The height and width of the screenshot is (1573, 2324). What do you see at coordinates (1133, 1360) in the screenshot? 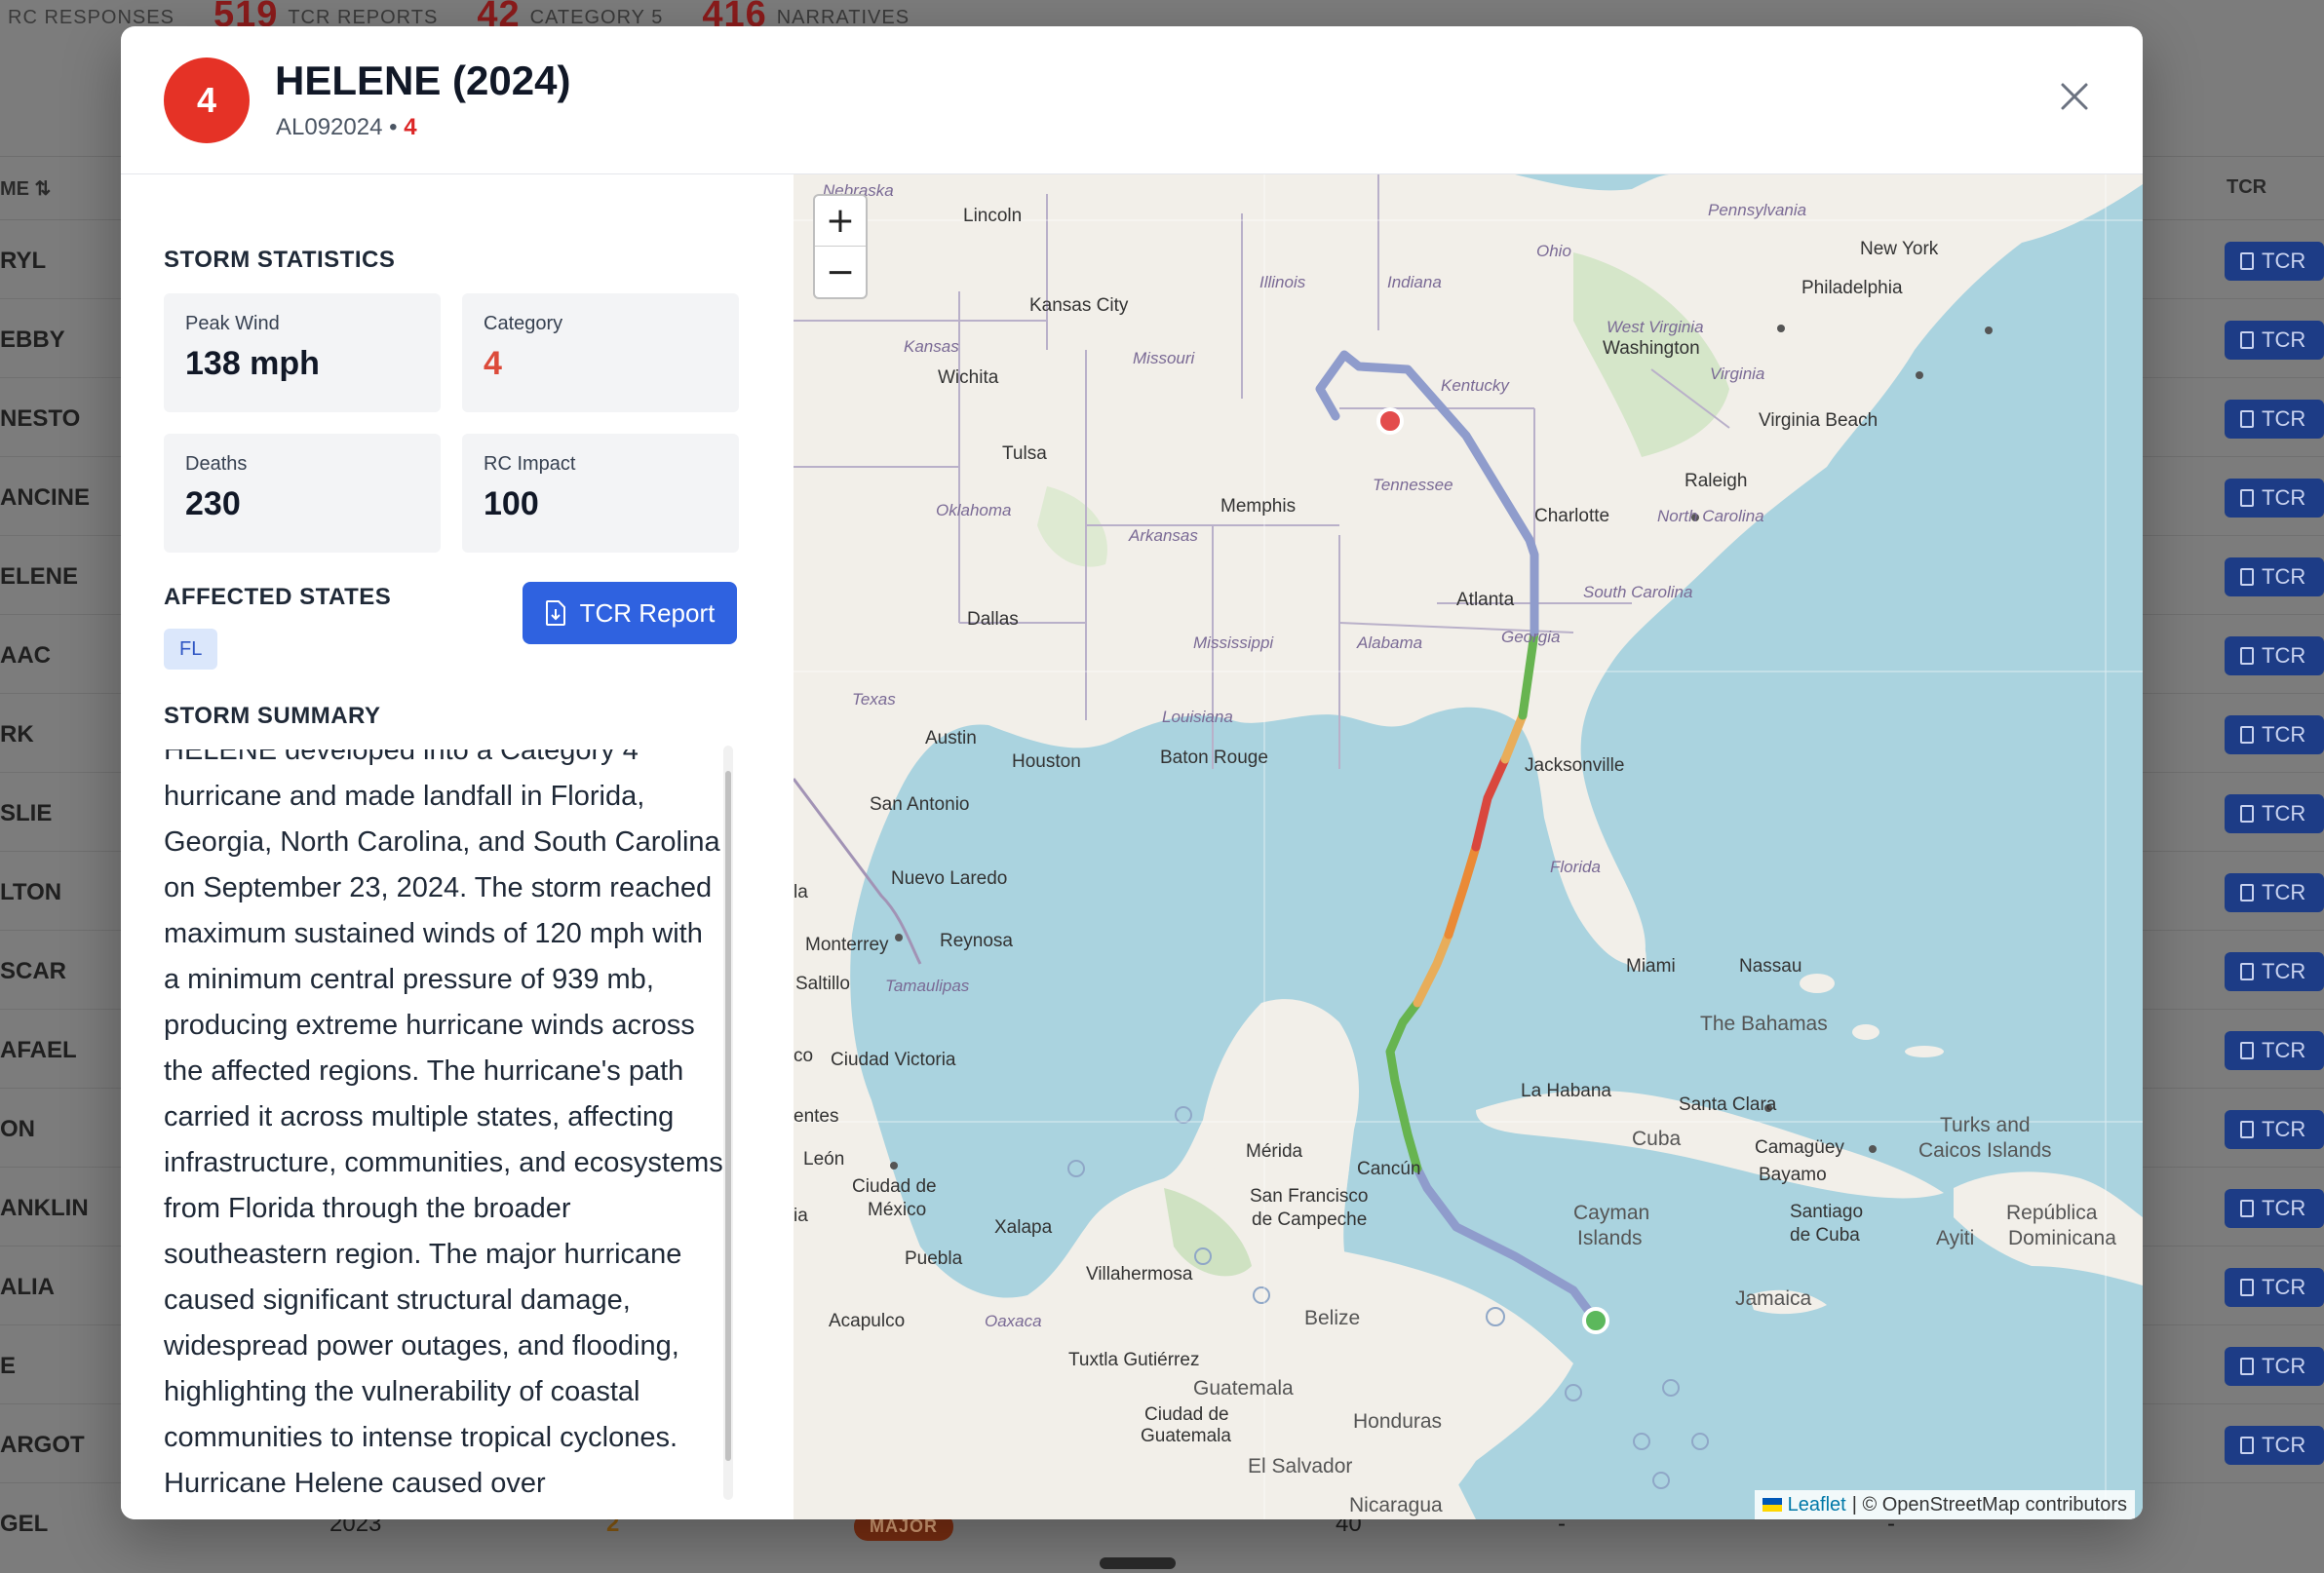
I see `map-label-tuxtla: Tuxtla Gutiérrez` at bounding box center [1133, 1360].